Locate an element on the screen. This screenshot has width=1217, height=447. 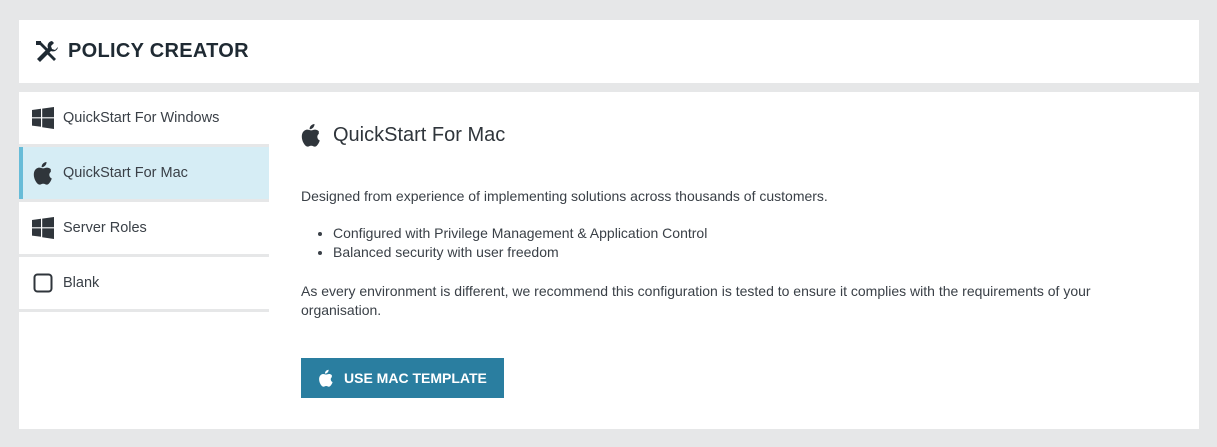
sidebar-item-label: QuickStart For Mac is located at coordinates (125, 173).